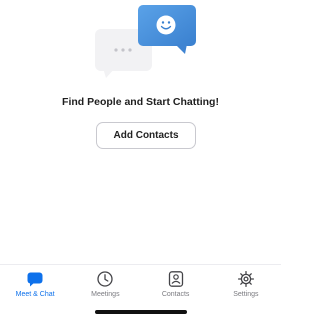 The width and height of the screenshot is (320, 319). Describe the element at coordinates (146, 135) in the screenshot. I see `add-contacts-button: Add Contacts` at that location.